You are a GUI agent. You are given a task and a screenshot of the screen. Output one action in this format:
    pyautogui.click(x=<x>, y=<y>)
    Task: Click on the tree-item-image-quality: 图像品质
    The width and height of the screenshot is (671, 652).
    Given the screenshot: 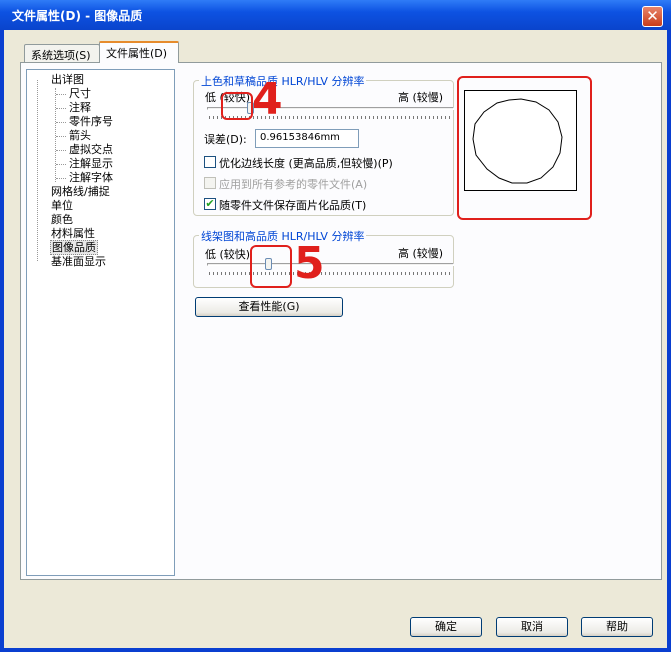 What is the action you would take?
    pyautogui.click(x=74, y=247)
    